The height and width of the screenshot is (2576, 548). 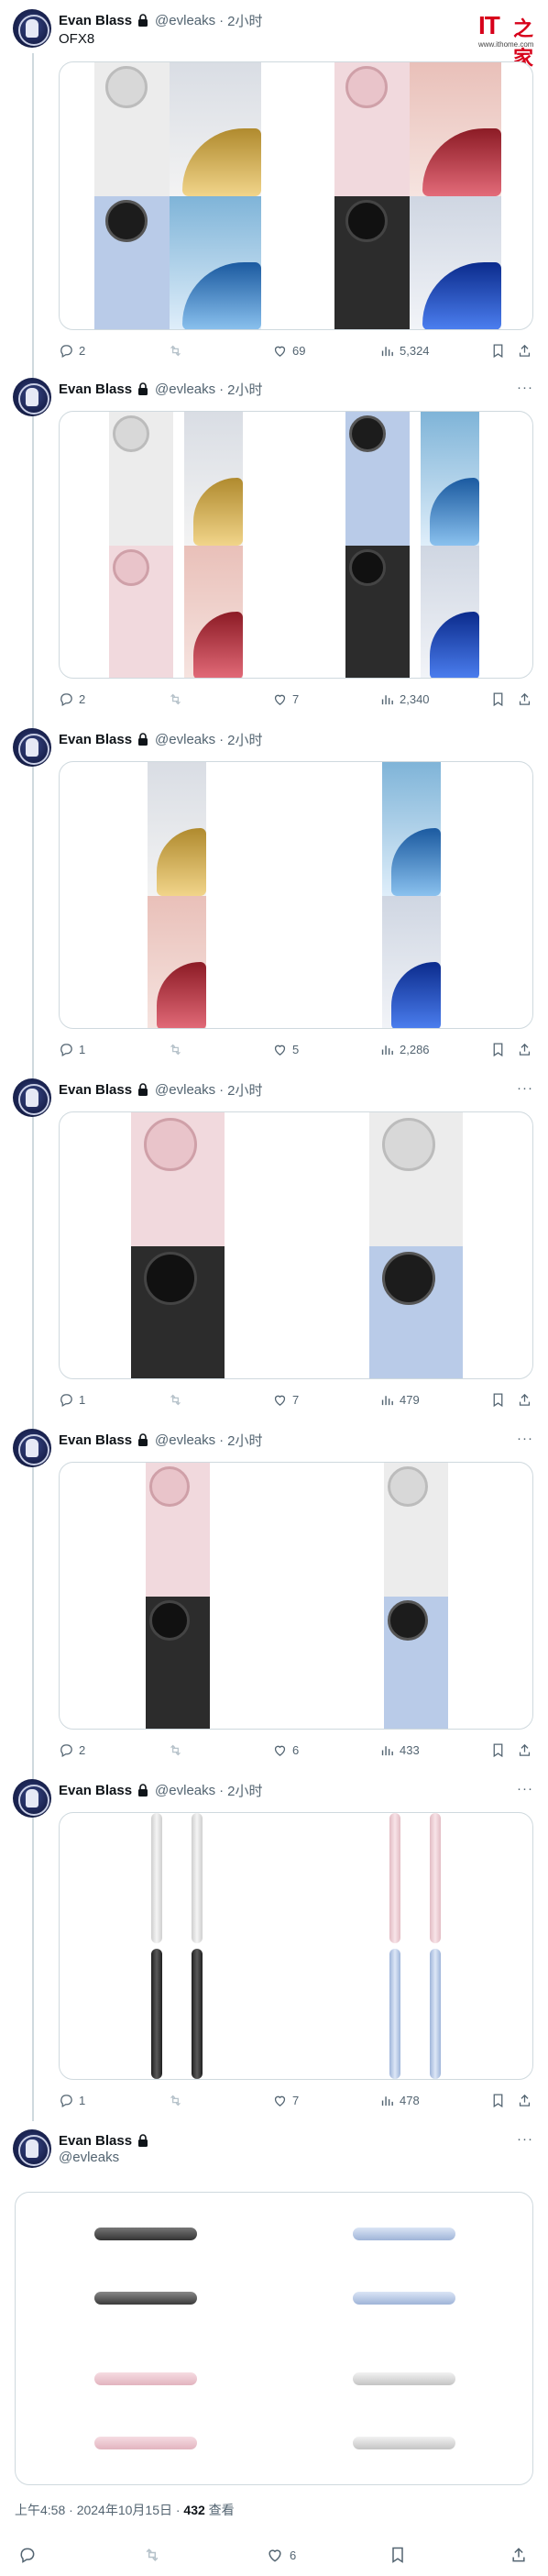 I want to click on views-button: 479, so click(x=399, y=1400).